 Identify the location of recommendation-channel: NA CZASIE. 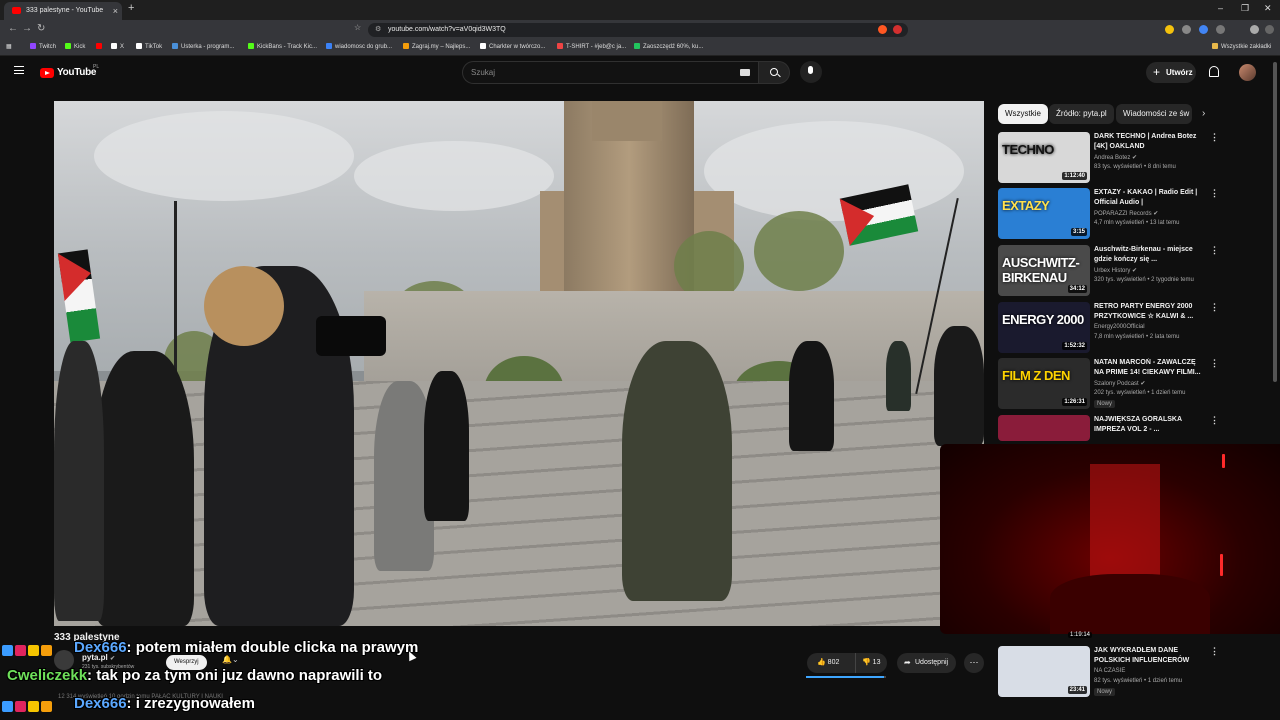
(1109, 671).